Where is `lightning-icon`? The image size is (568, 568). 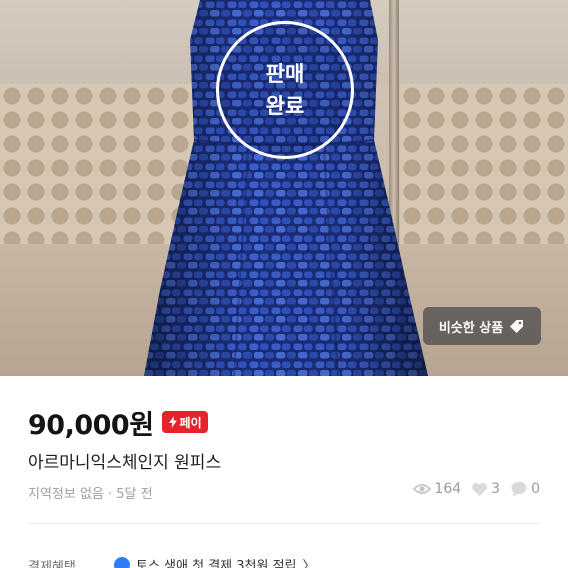
lightning-icon is located at coordinates (172, 422).